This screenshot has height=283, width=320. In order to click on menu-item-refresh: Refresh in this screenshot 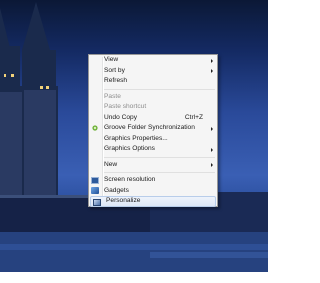, I will do `click(153, 81)`.